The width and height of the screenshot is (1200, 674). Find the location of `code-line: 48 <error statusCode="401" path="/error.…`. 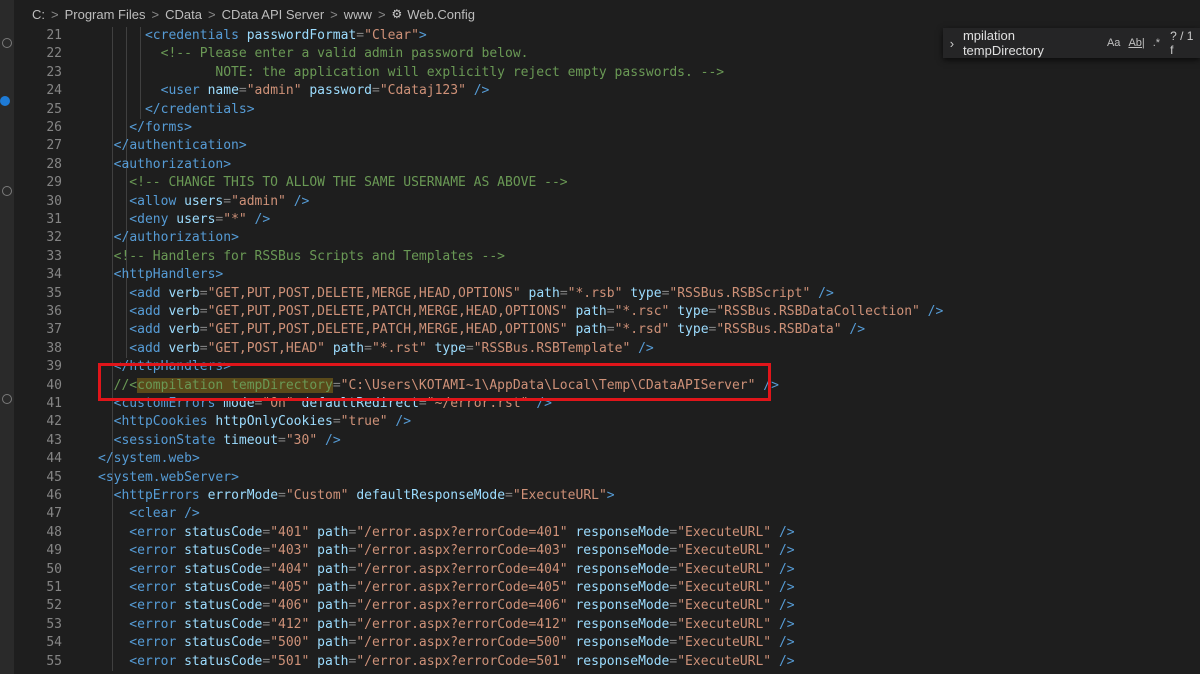

code-line: 48 <error statusCode="401" path="/error.… is located at coordinates (607, 533).